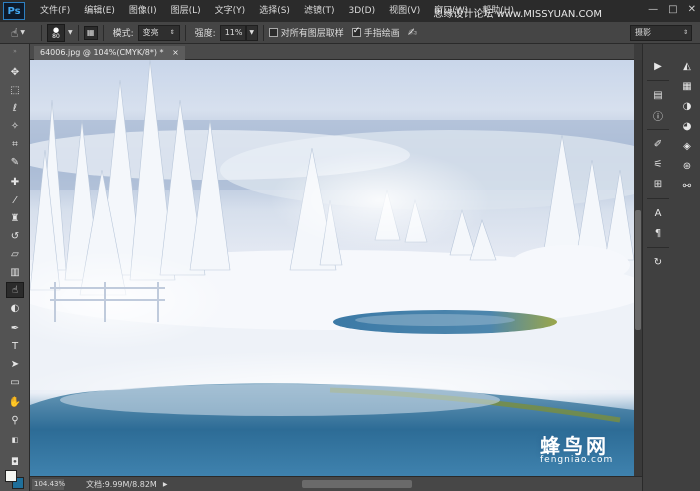  What do you see at coordinates (687, 66) in the screenshot?
I see `color-icon: ◭` at bounding box center [687, 66].